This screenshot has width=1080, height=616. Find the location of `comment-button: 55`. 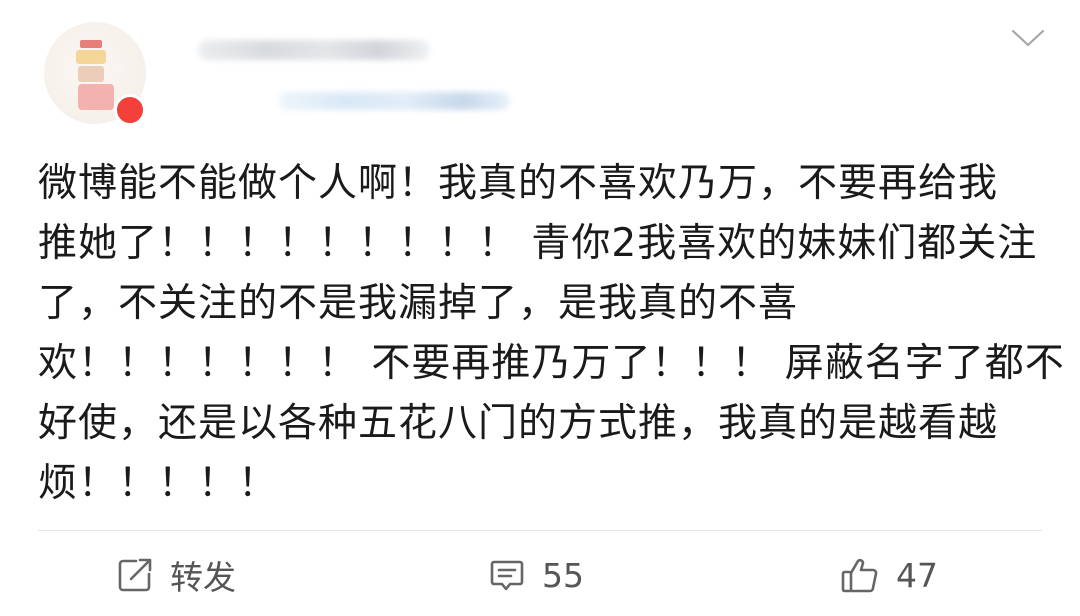

comment-button: 55 is located at coordinates (536, 575).